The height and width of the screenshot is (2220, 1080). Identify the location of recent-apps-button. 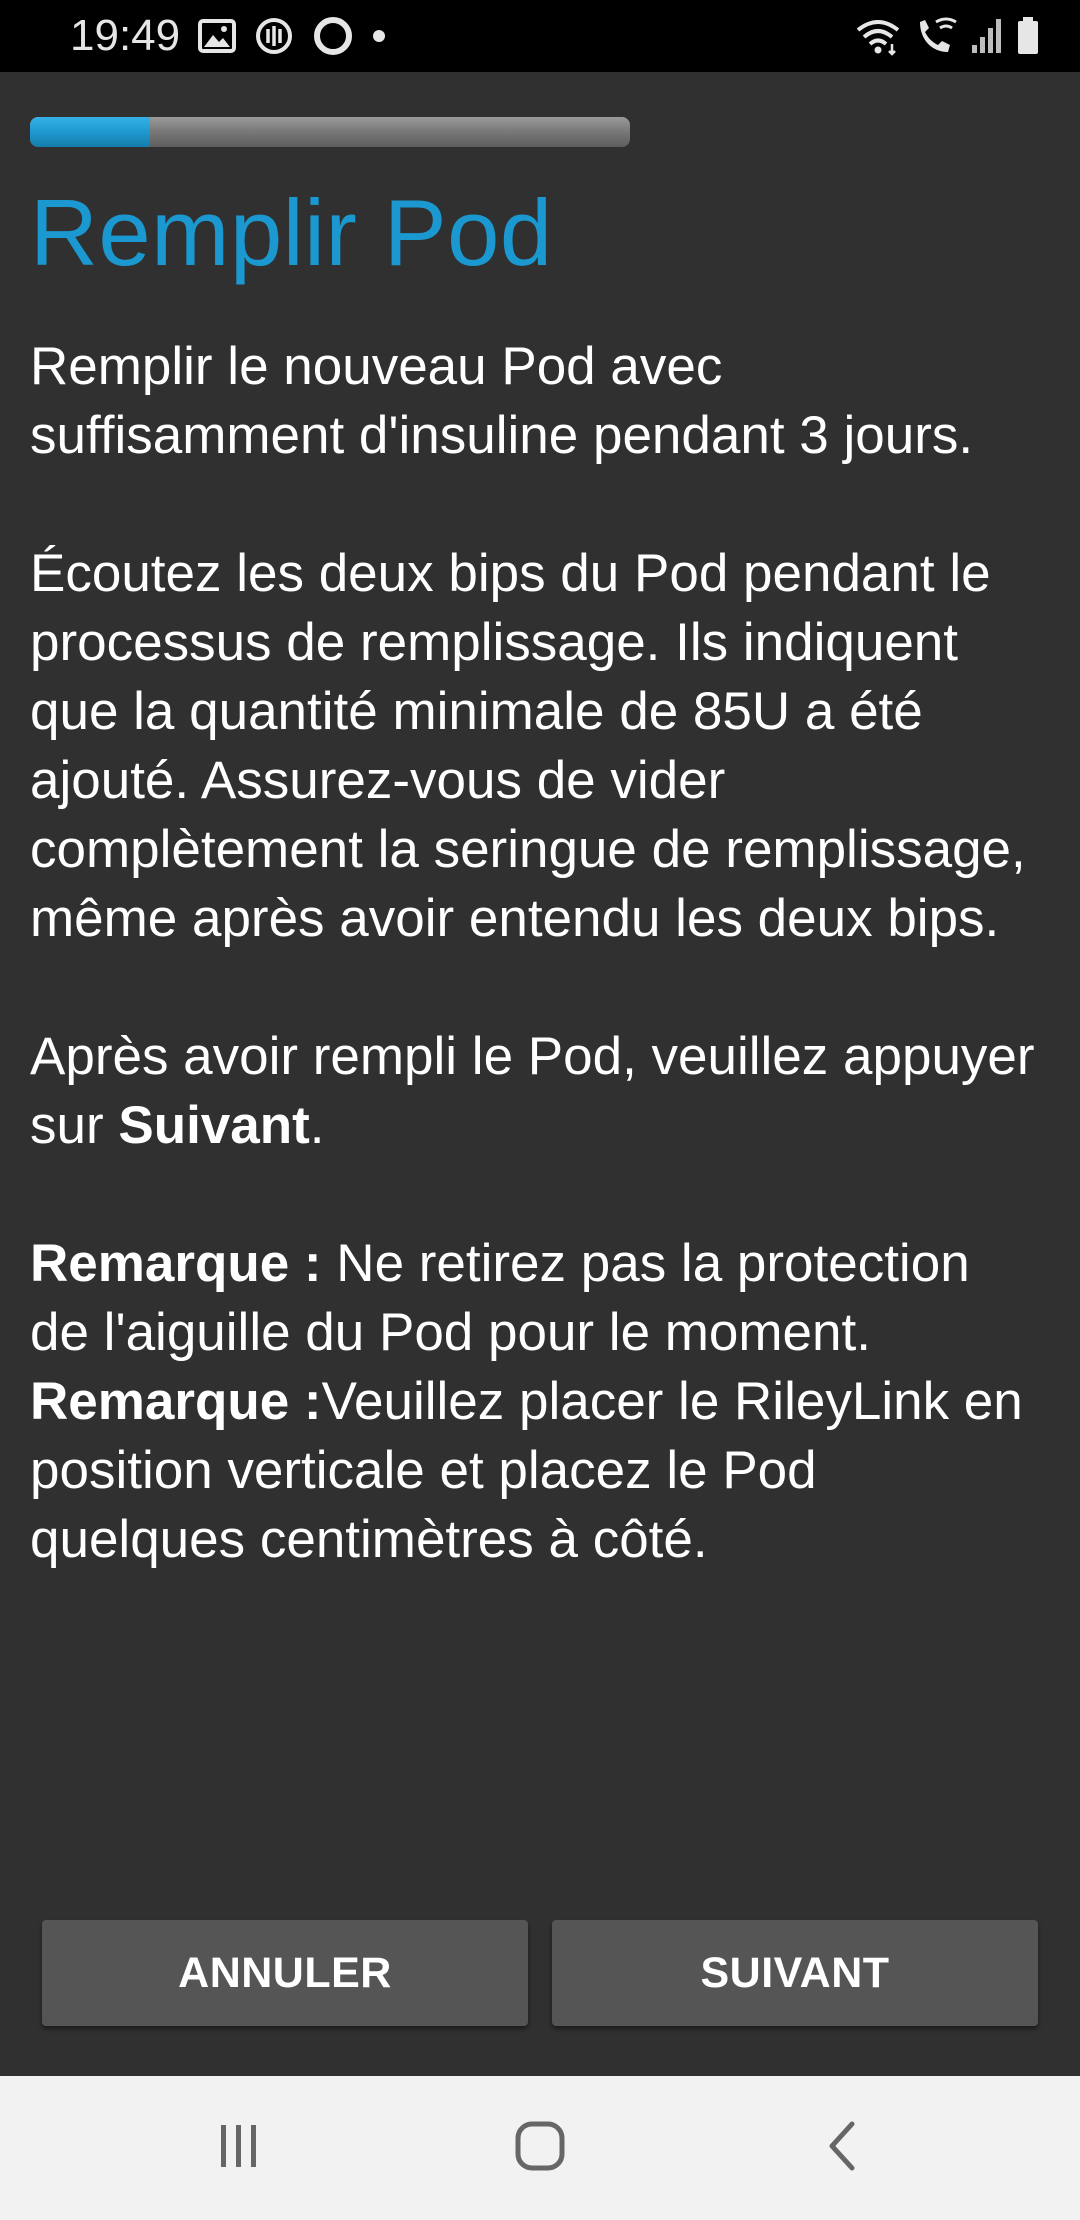
(239, 2148).